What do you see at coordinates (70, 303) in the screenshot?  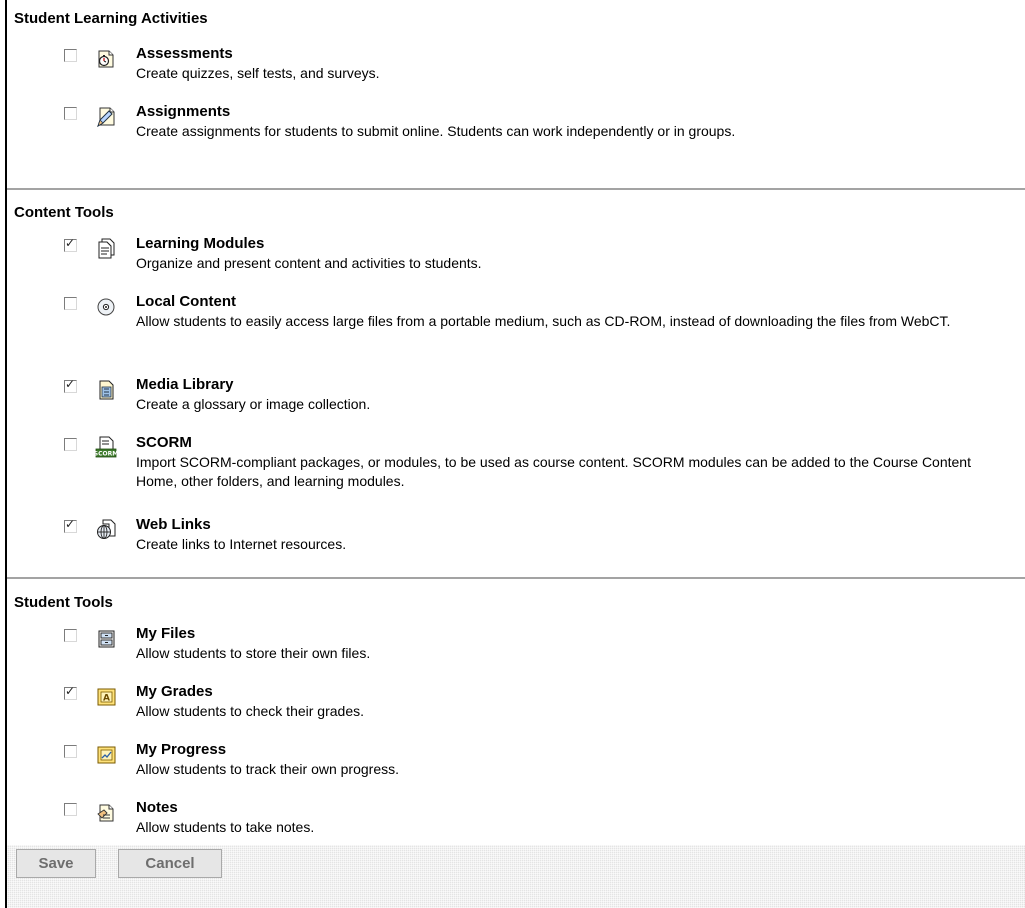 I see `local-content-checkbox` at bounding box center [70, 303].